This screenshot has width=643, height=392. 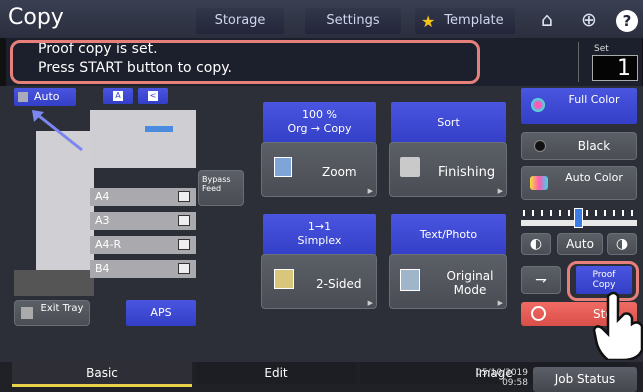 I want to click on auto-color-button: Auto Color, so click(x=579, y=183).